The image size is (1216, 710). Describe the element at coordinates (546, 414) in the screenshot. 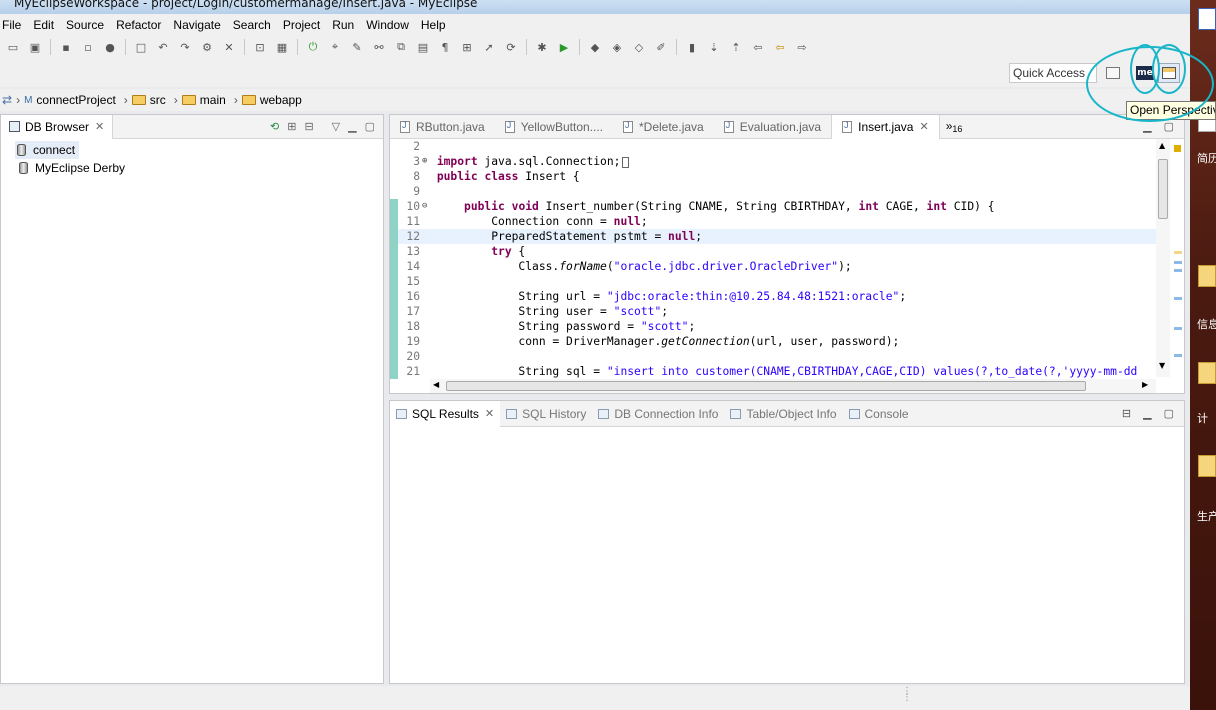

I see `tab-sql-history: SQL History` at that location.